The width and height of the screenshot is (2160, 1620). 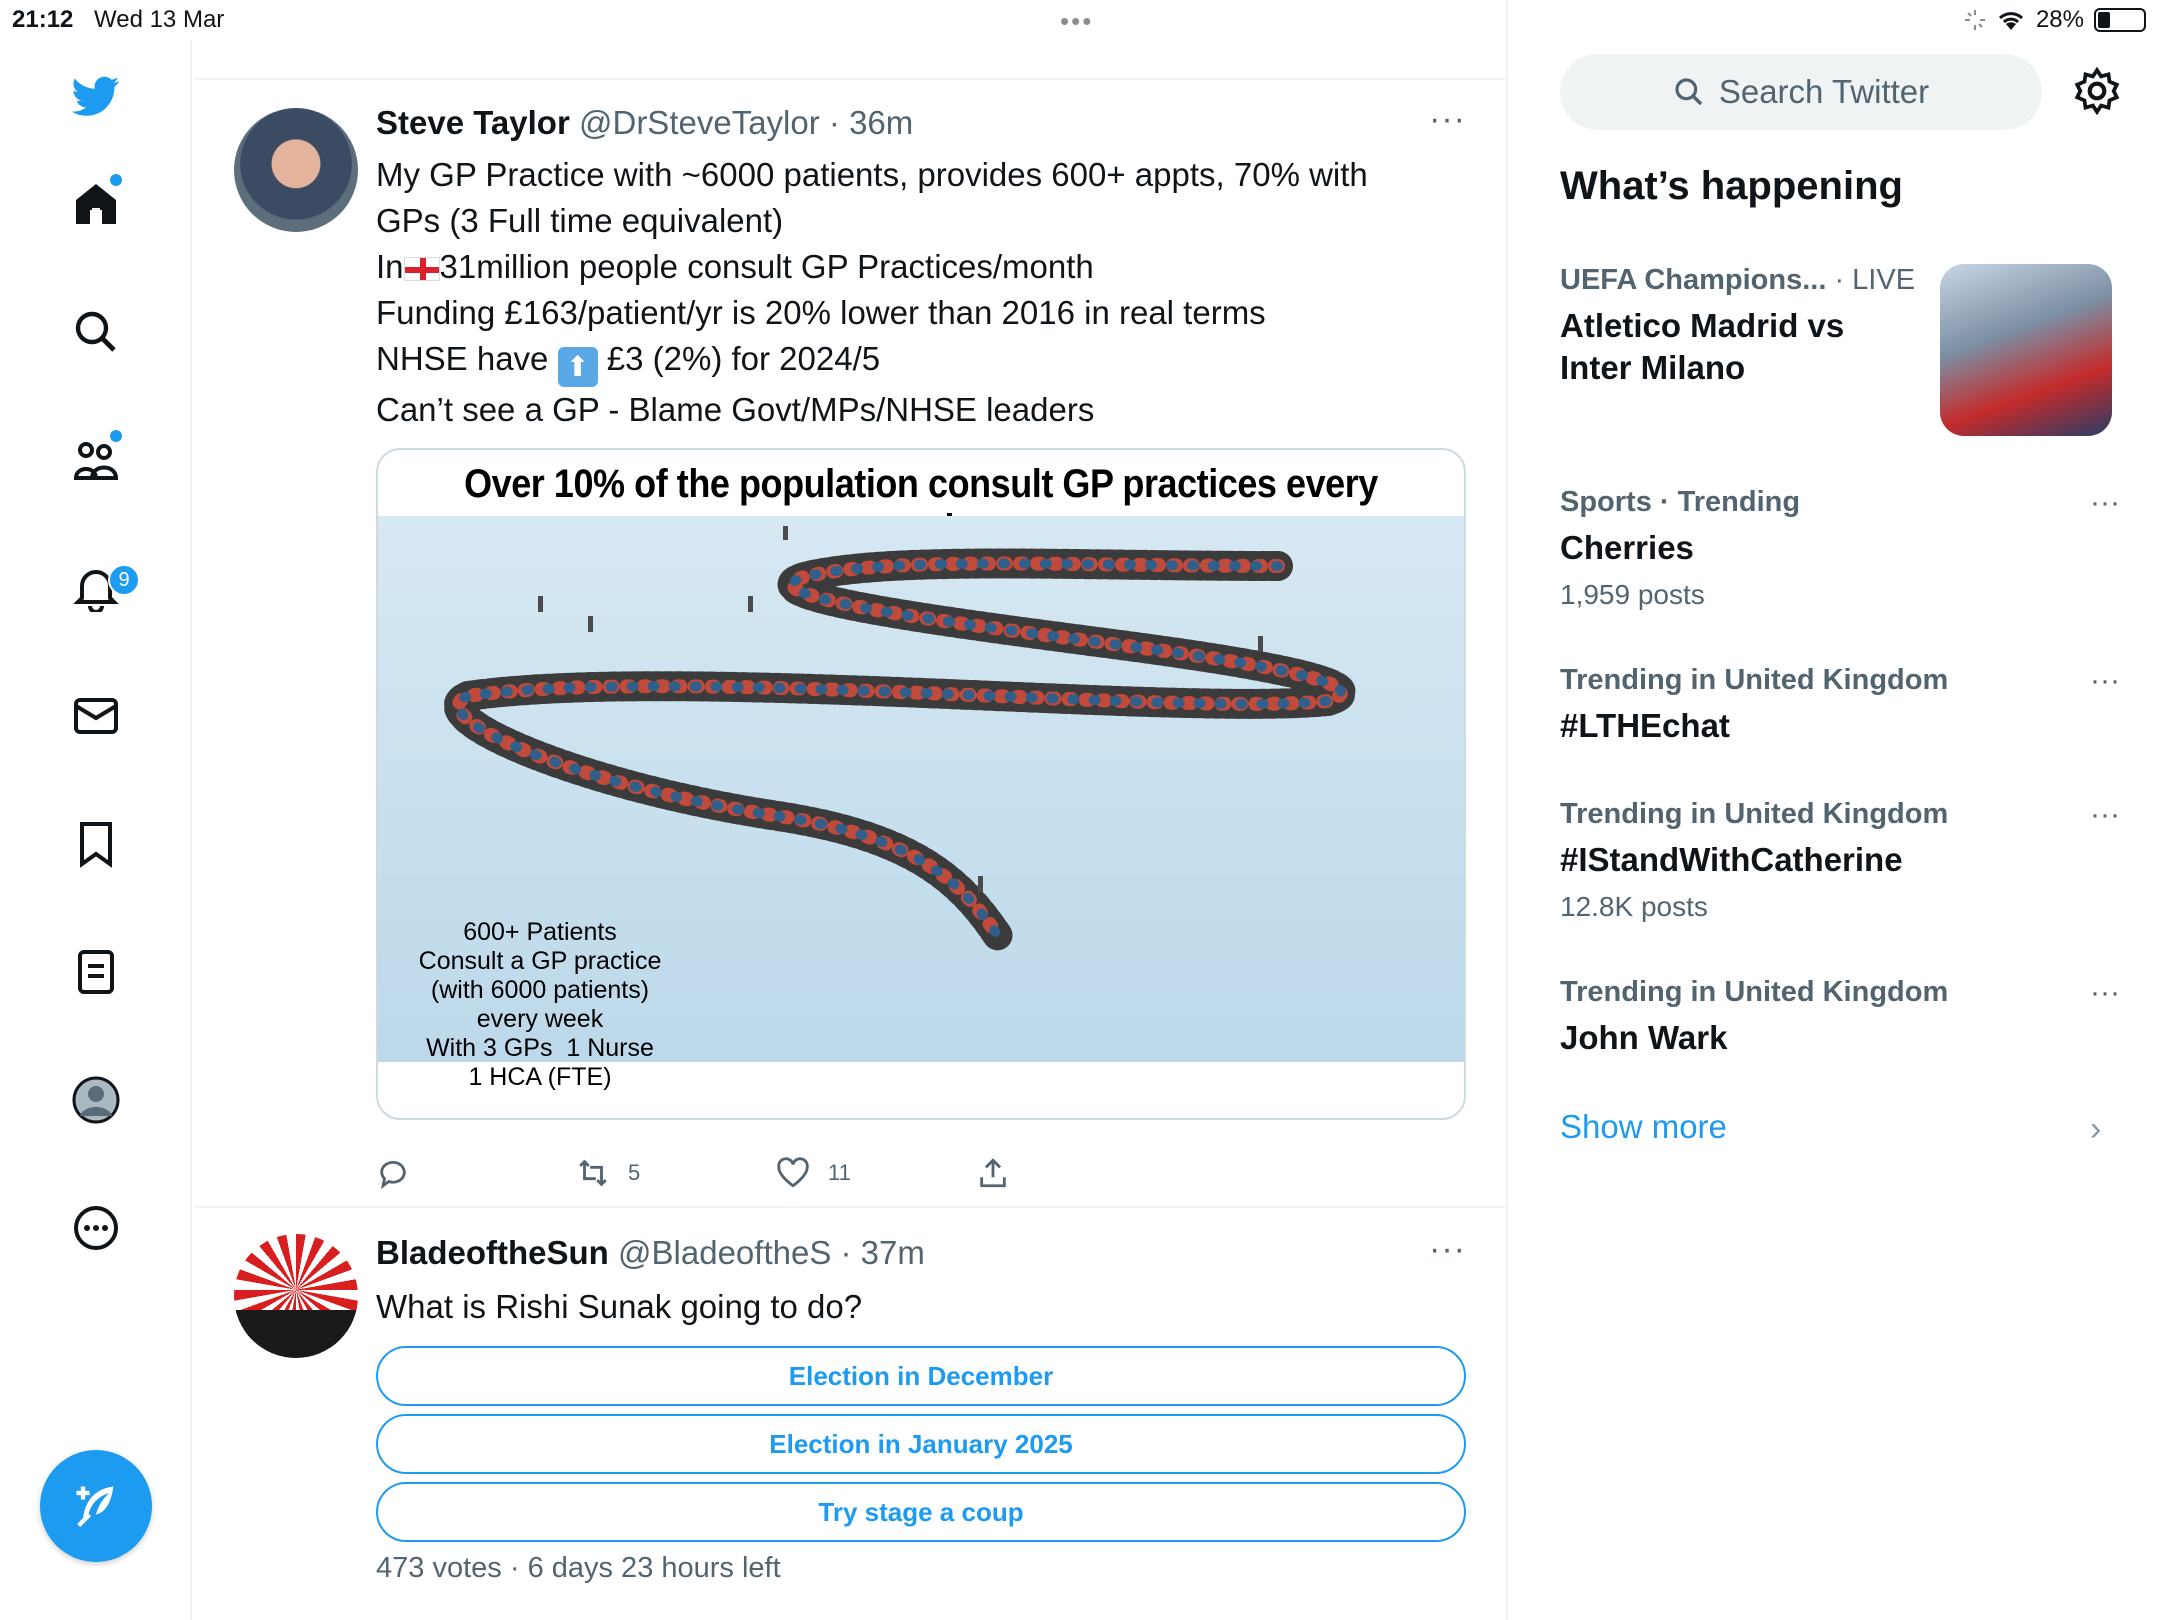 I want to click on share-icon, so click(x=993, y=1173).